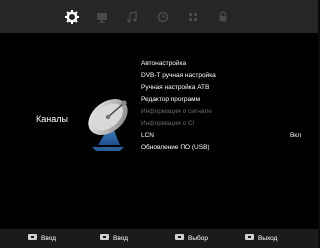  What do you see at coordinates (221, 100) in the screenshot?
I see `menu-item-program-editor: Редактор программ` at bounding box center [221, 100].